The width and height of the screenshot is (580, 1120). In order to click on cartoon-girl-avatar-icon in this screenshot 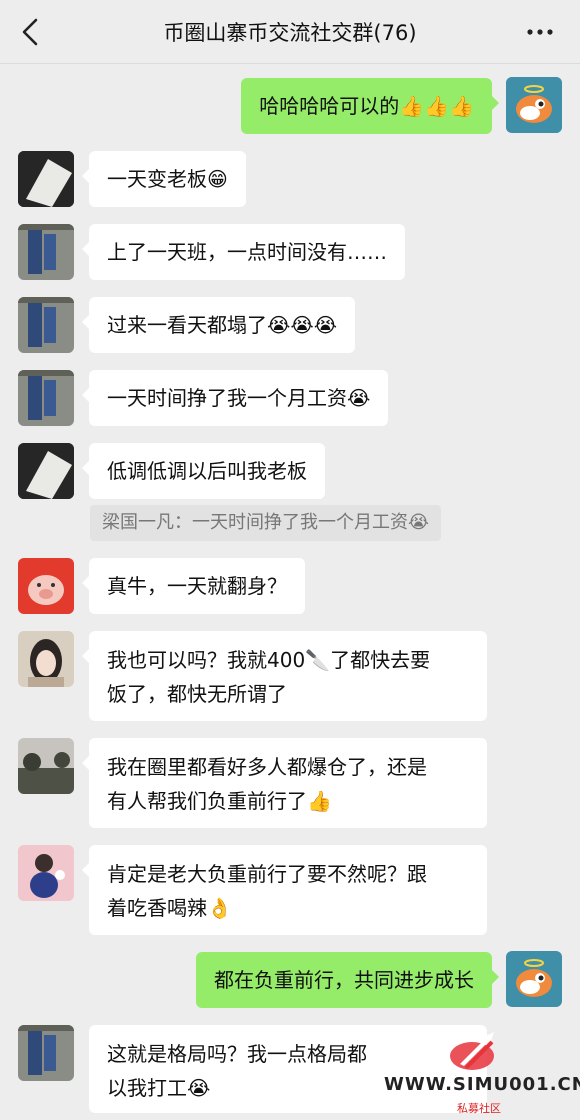, I will do `click(46, 873)`.